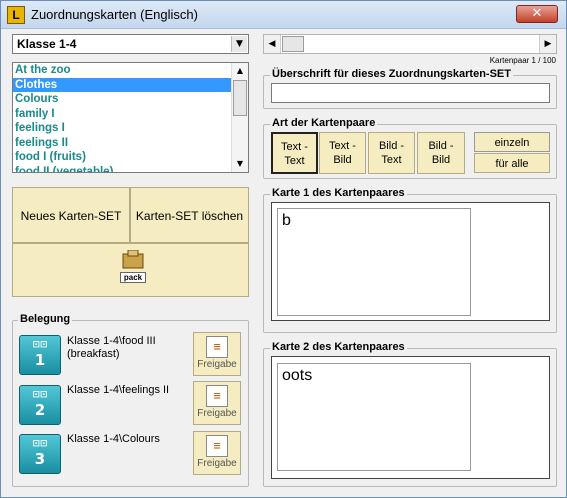 This screenshot has width=567, height=498. I want to click on slot-3-button: ⊡⊡ 3, so click(40, 454).